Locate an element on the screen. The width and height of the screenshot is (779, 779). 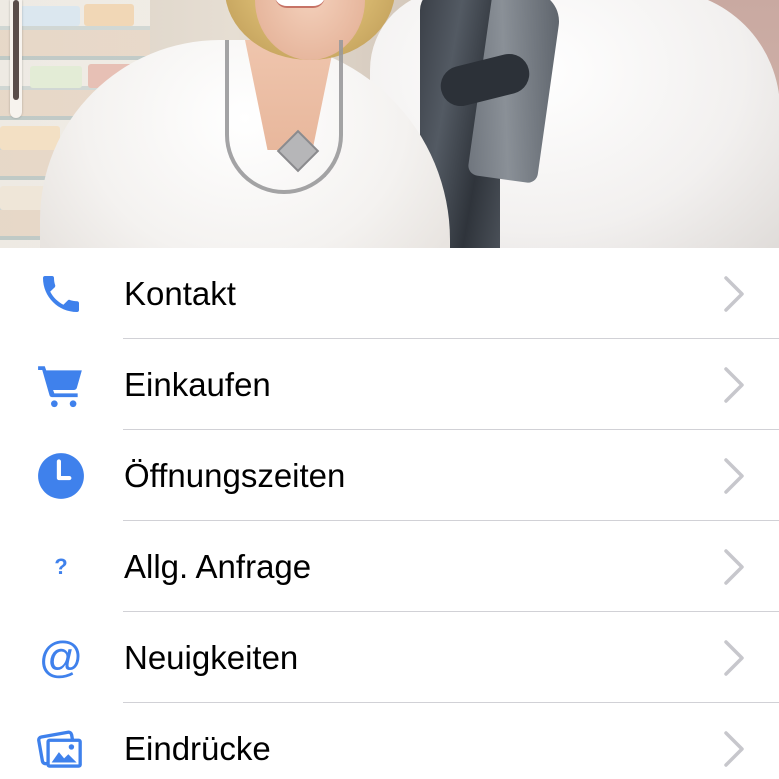
menu-item-label: Eindrücke is located at coordinates (197, 748).